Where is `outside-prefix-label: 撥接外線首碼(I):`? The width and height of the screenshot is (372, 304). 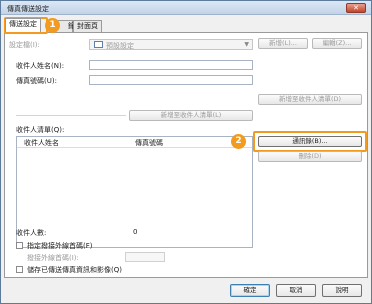 outside-prefix-label: 撥接外線首碼(I): is located at coordinates (53, 258).